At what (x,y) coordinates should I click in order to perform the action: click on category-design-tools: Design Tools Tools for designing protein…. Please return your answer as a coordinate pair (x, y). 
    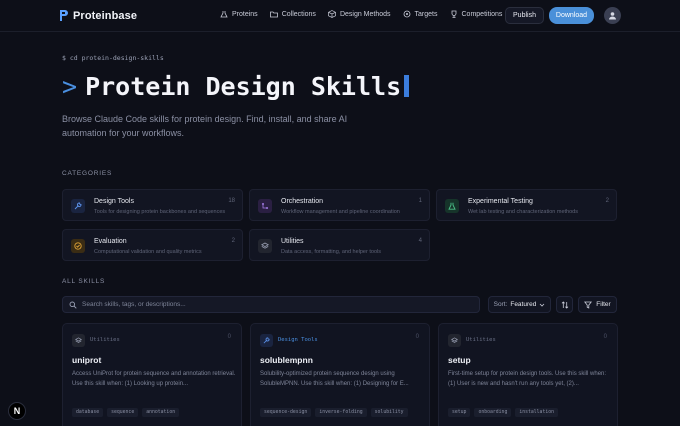
    Looking at the image, I should click on (152, 205).